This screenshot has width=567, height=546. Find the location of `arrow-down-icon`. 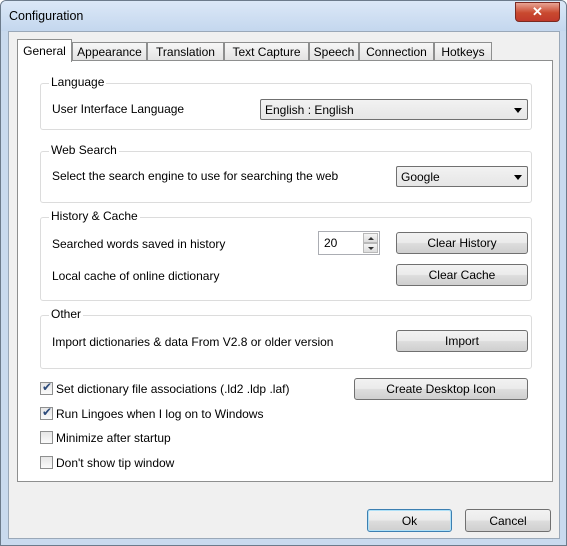

arrow-down-icon is located at coordinates (371, 248).